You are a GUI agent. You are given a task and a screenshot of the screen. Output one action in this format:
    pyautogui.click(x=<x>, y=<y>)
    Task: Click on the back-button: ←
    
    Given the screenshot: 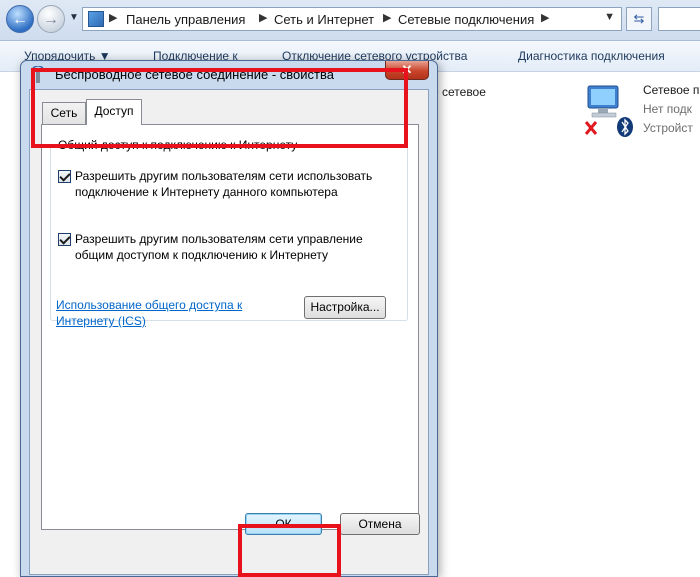 What is the action you would take?
    pyautogui.click(x=20, y=19)
    